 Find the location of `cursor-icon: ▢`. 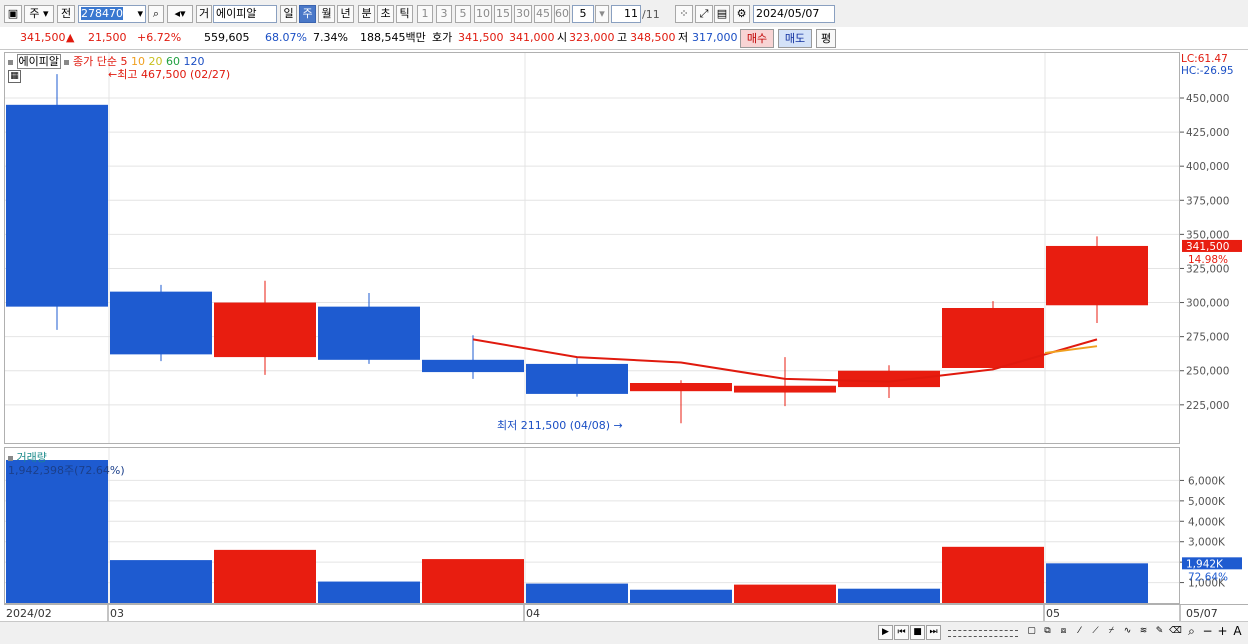

cursor-icon: ▢ is located at coordinates (1031, 632).